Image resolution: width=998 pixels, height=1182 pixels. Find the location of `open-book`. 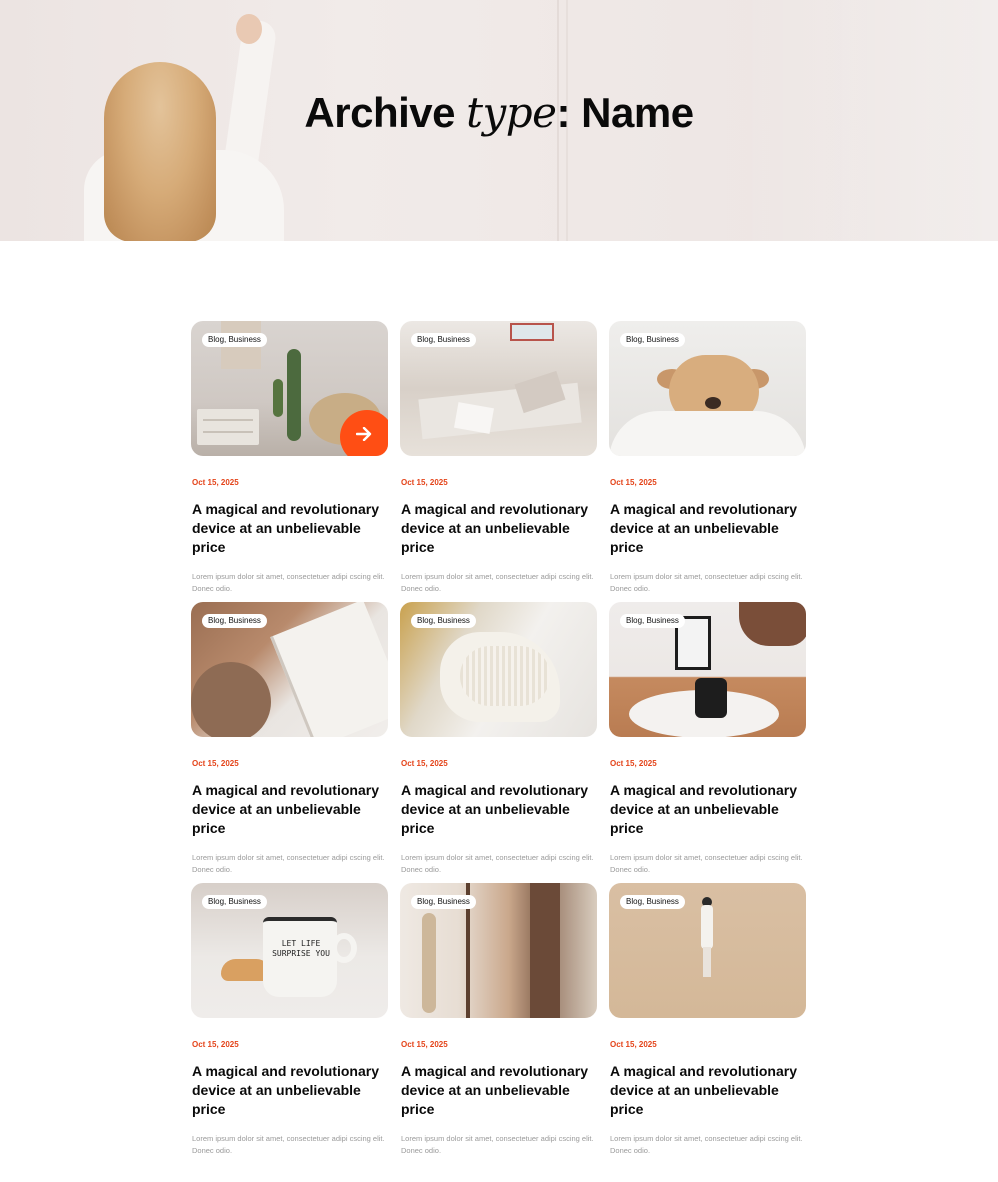

open-book is located at coordinates (329, 669).